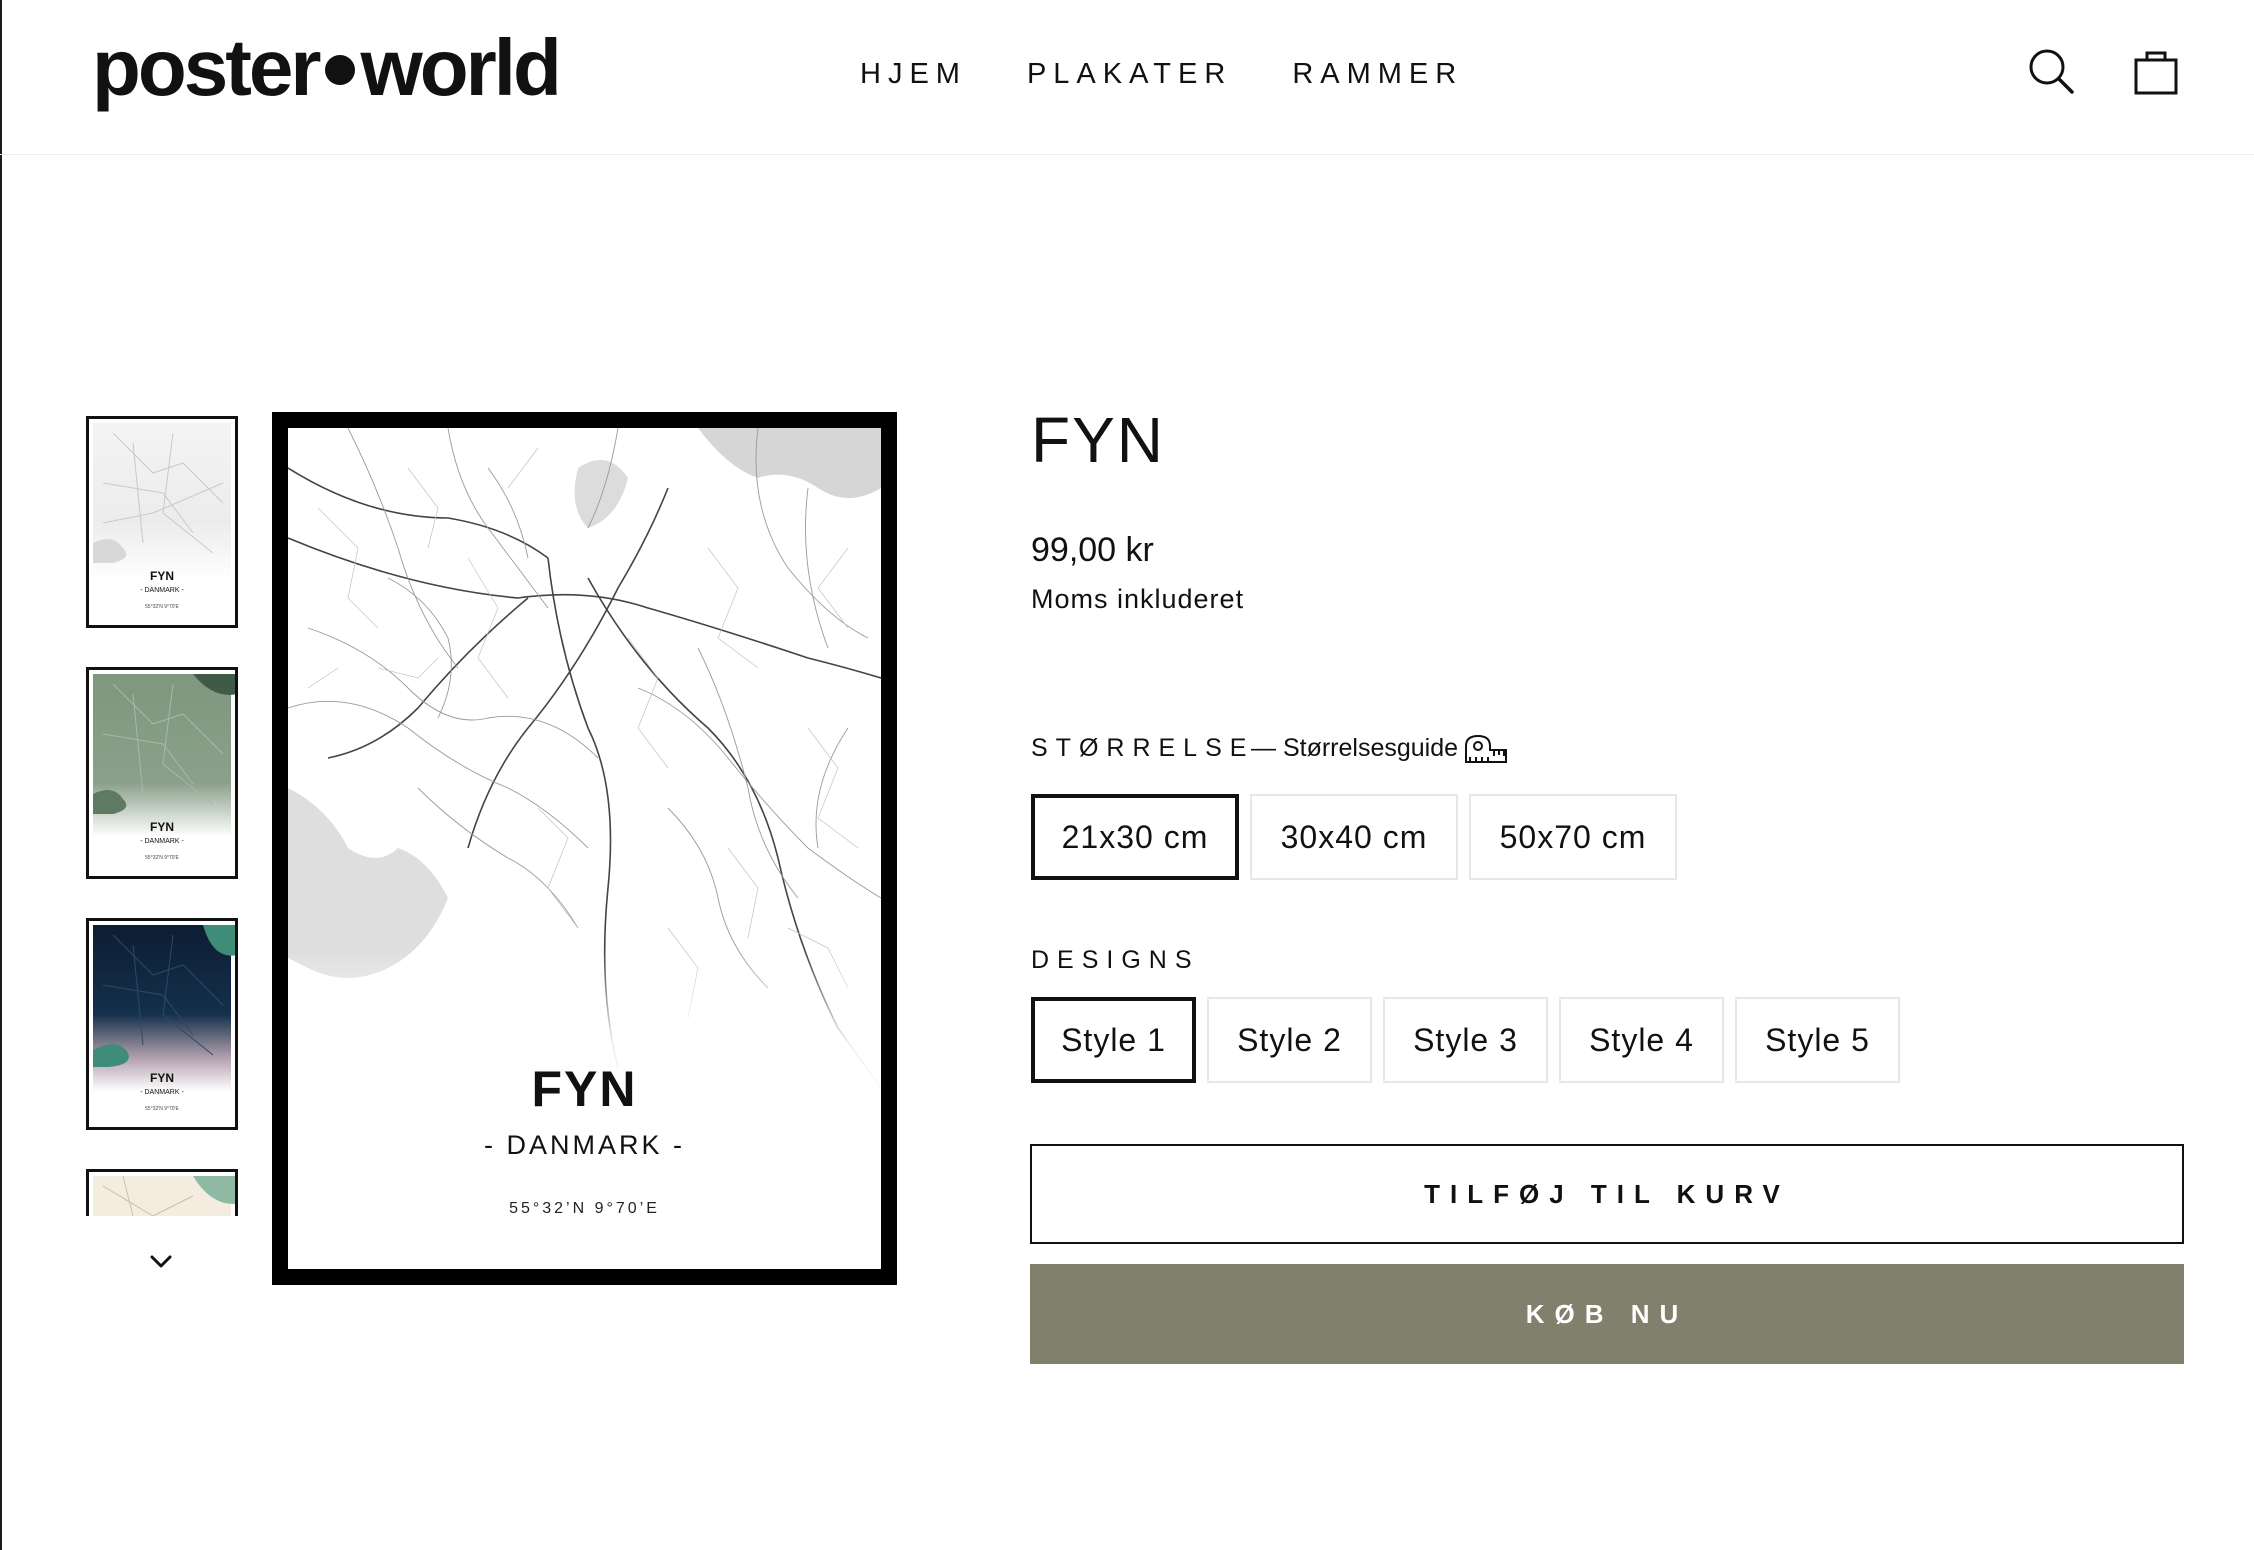  What do you see at coordinates (1289, 1040) in the screenshot?
I see `design-option-style-2: Style 2` at bounding box center [1289, 1040].